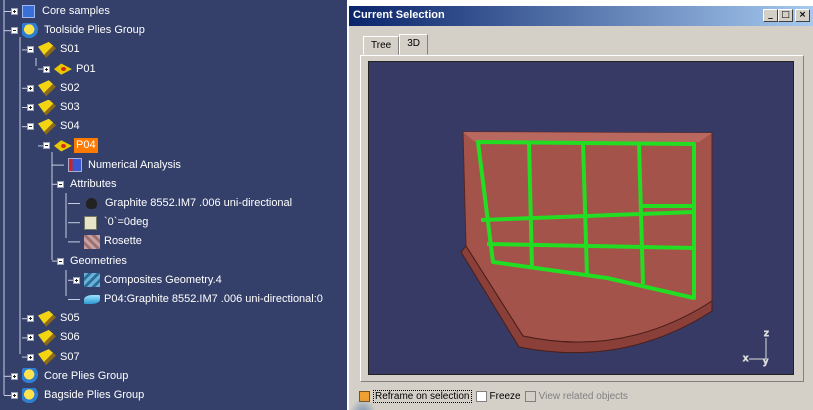  What do you see at coordinates (381, 45) in the screenshot?
I see `tab-tree: Tree` at bounding box center [381, 45].